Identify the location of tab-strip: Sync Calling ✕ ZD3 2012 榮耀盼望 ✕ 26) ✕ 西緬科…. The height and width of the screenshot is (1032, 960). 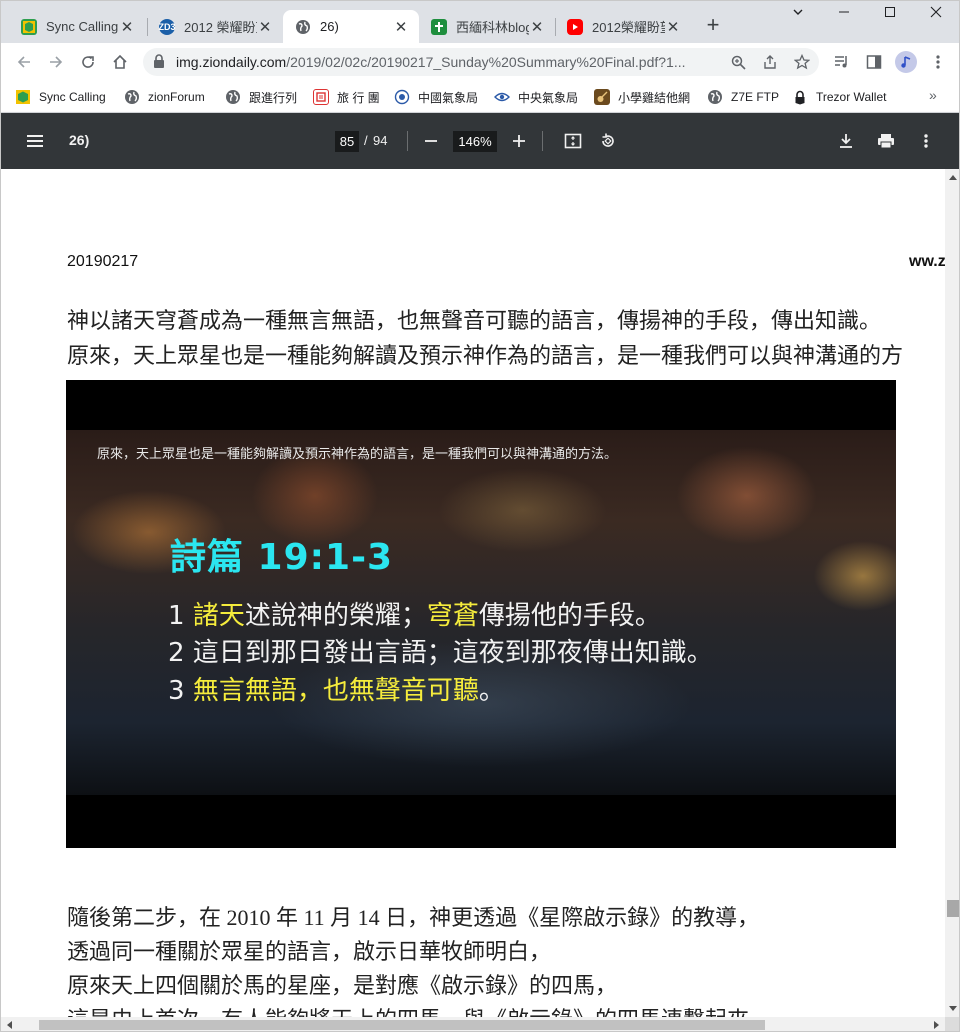
(480, 22).